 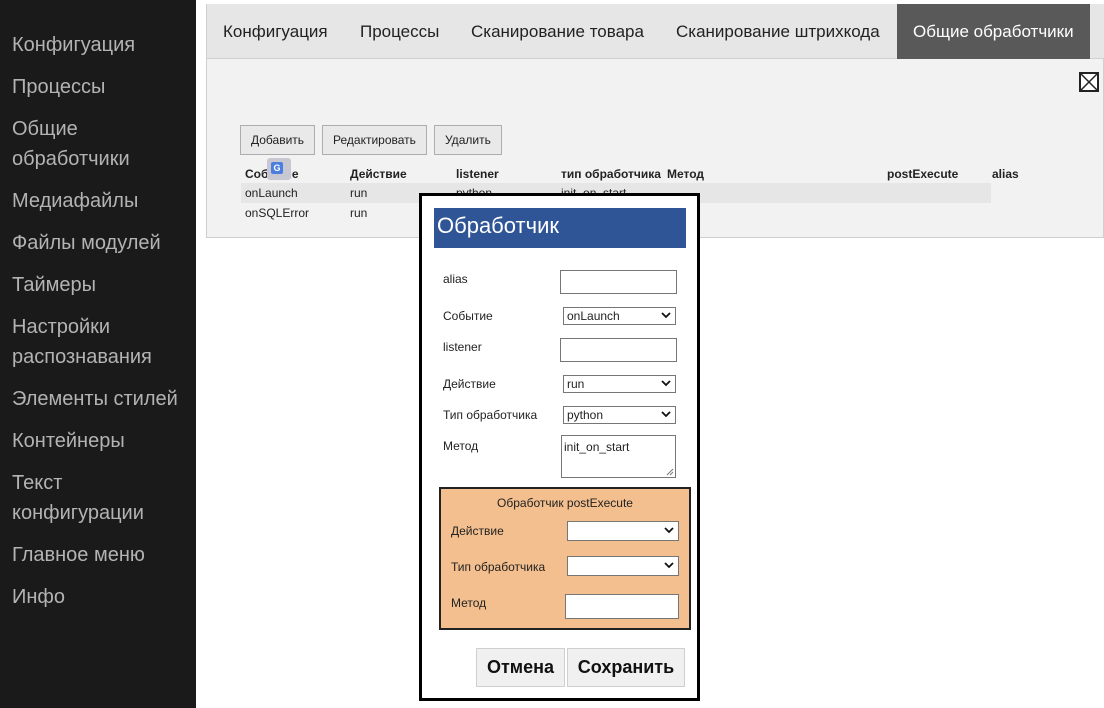 I want to click on alias-input, so click(x=618, y=282).